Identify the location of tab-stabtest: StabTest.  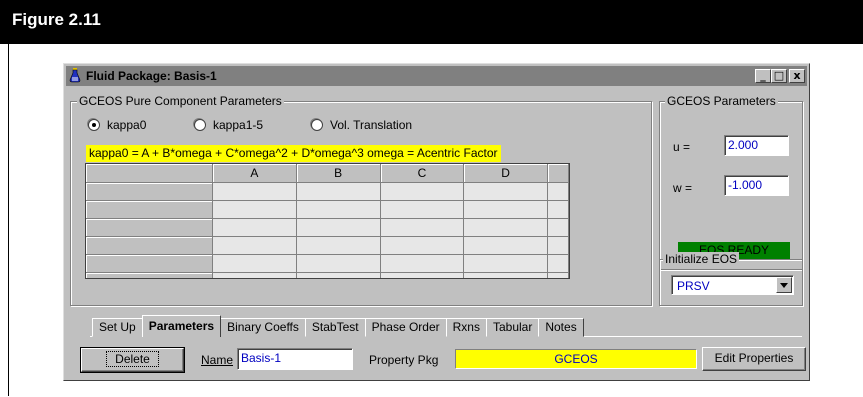
(335, 327).